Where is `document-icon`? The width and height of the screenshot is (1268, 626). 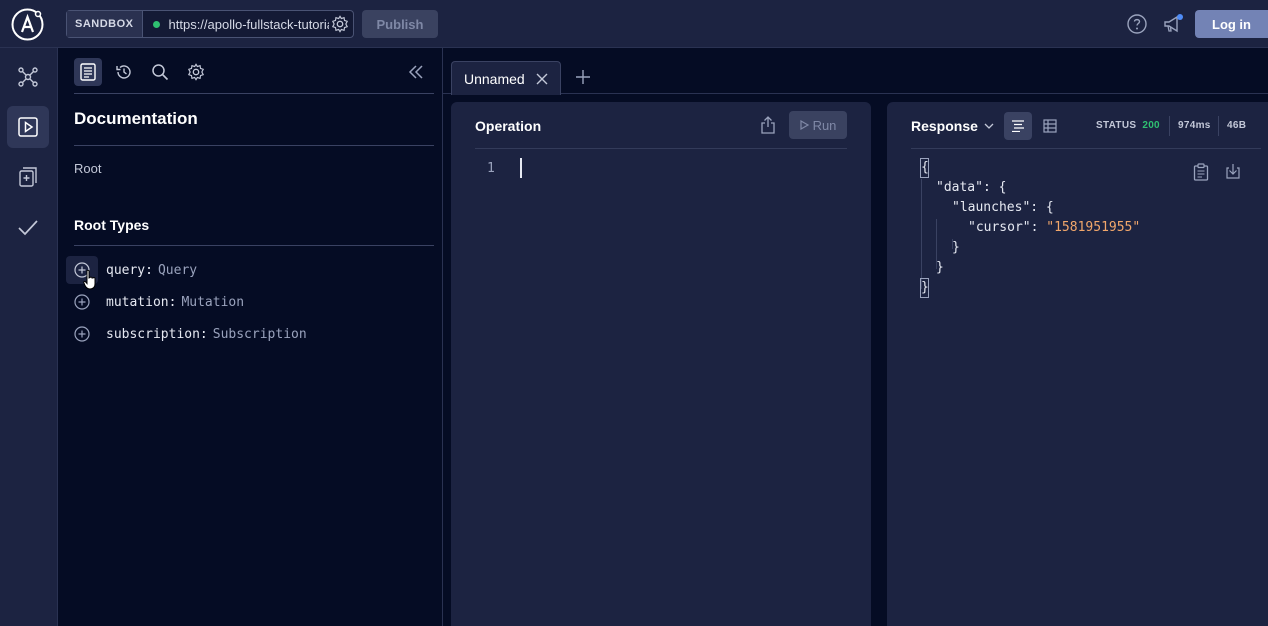 document-icon is located at coordinates (88, 72).